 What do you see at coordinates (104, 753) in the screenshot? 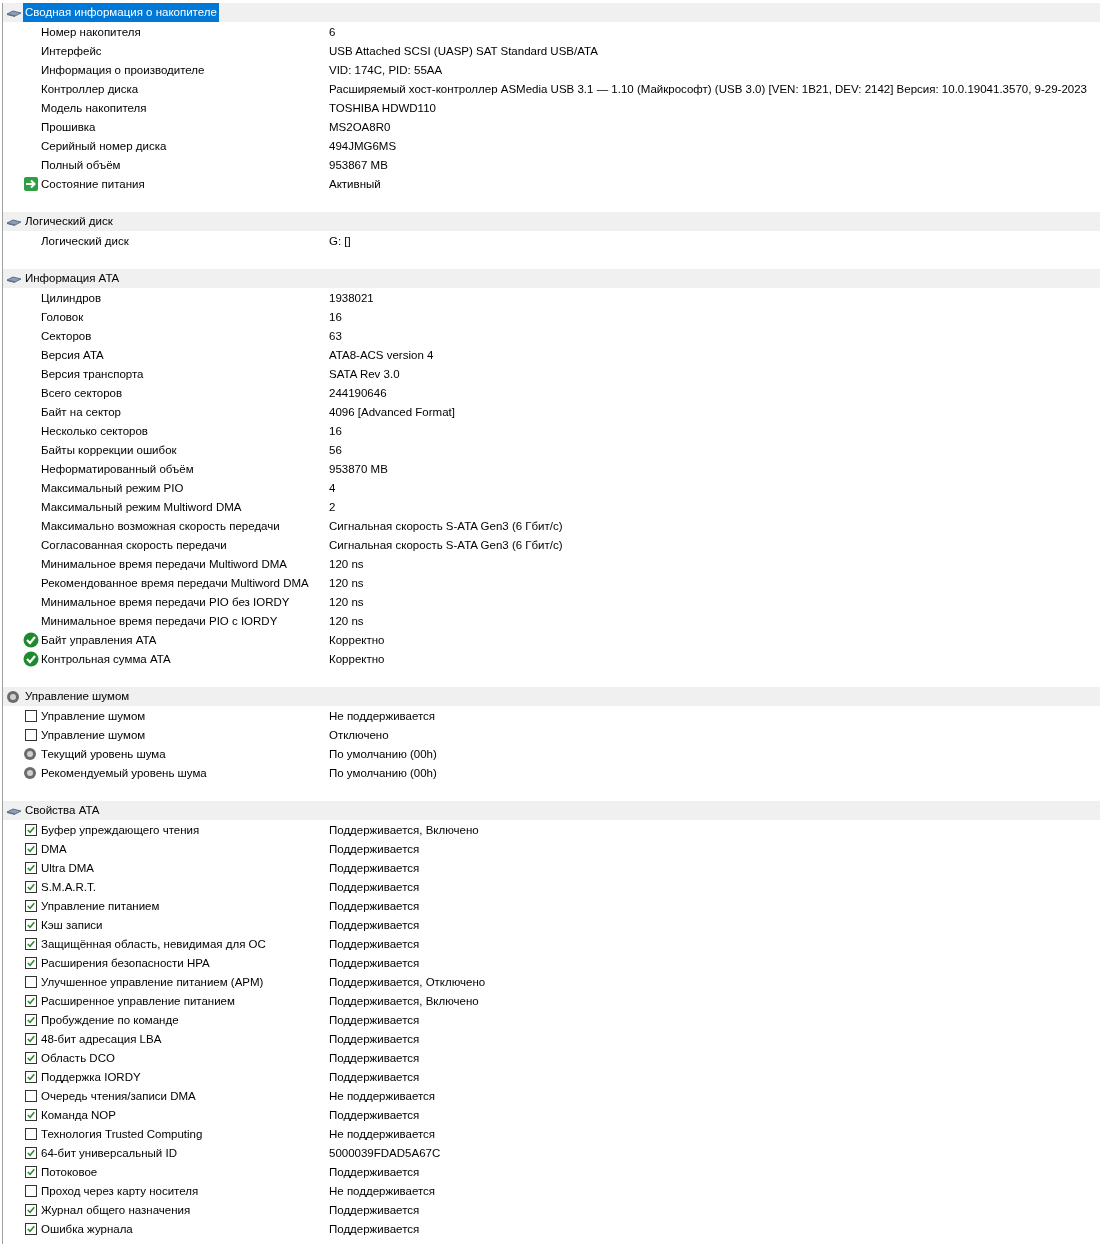
I see `property-label: Текущий уровень шума` at bounding box center [104, 753].